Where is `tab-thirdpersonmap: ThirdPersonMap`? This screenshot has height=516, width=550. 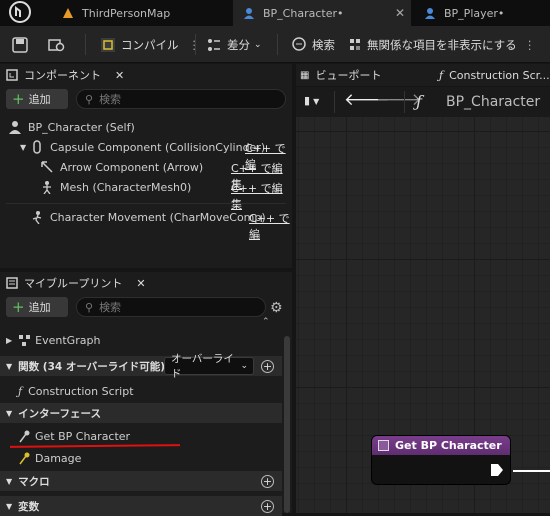
tab-thirdpersonmap: ThirdPersonMap is located at coordinates (140, 13).